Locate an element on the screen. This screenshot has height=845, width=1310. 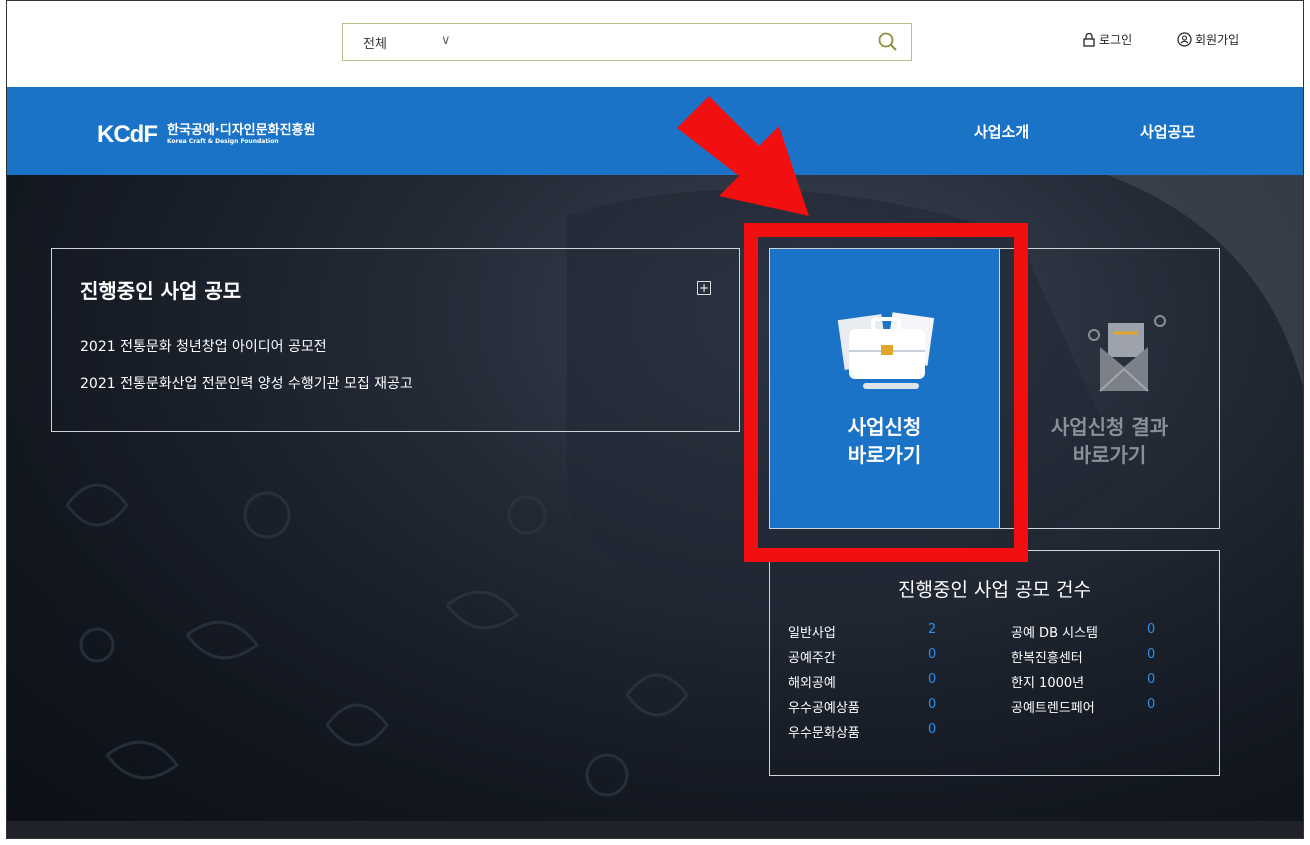
count-label: 공예 DB 시스템 is located at coordinates (1054, 633).